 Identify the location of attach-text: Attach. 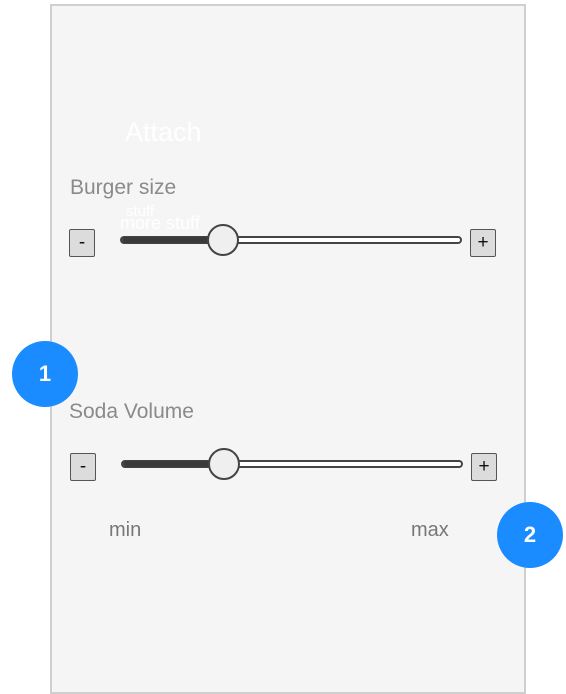
(163, 132).